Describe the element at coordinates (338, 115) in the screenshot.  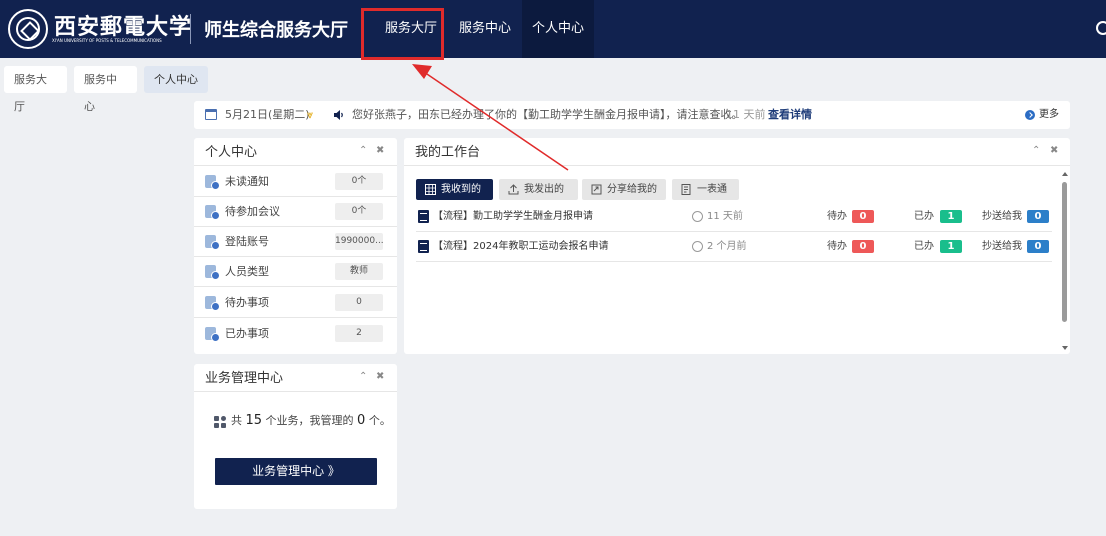
I see `speaker-icon` at that location.